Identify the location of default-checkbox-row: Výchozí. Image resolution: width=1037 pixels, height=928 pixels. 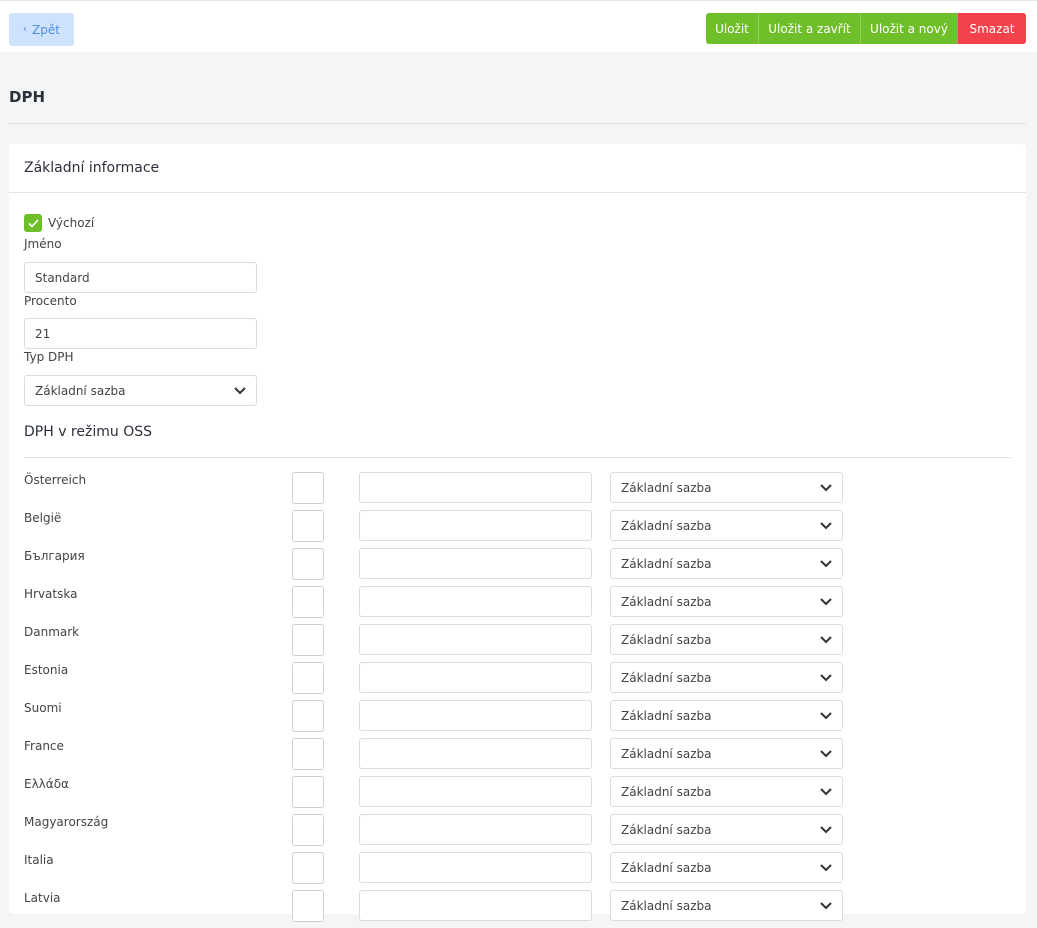
(59, 223).